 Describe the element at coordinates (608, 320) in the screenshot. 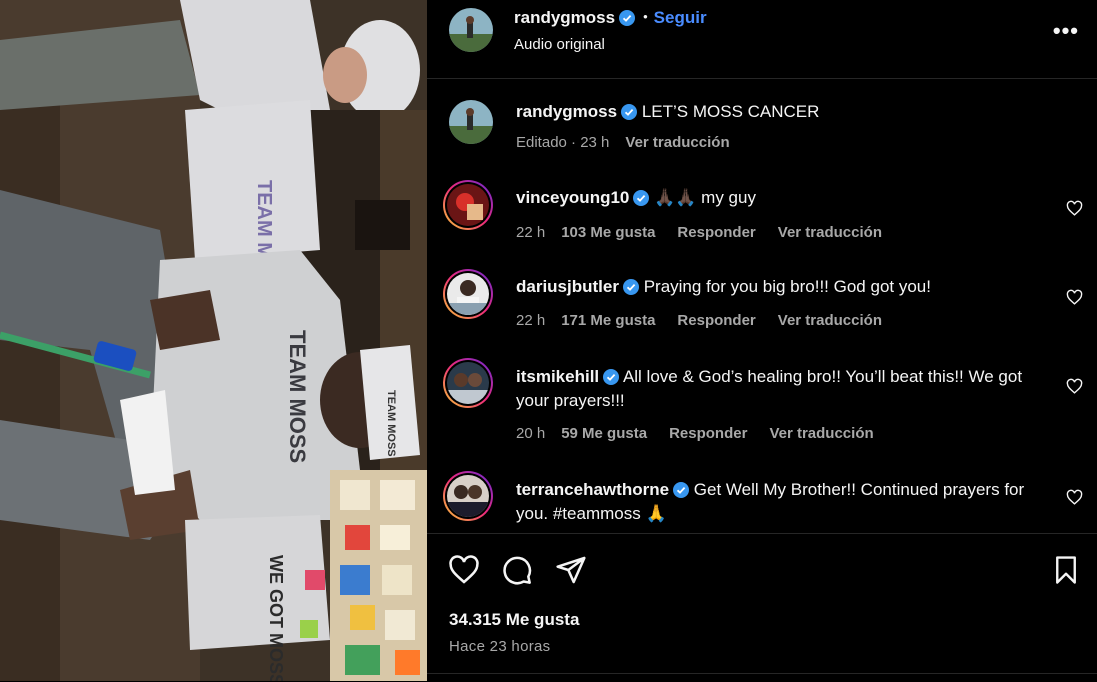

I see `comment-likes: 171 Me gusta` at that location.